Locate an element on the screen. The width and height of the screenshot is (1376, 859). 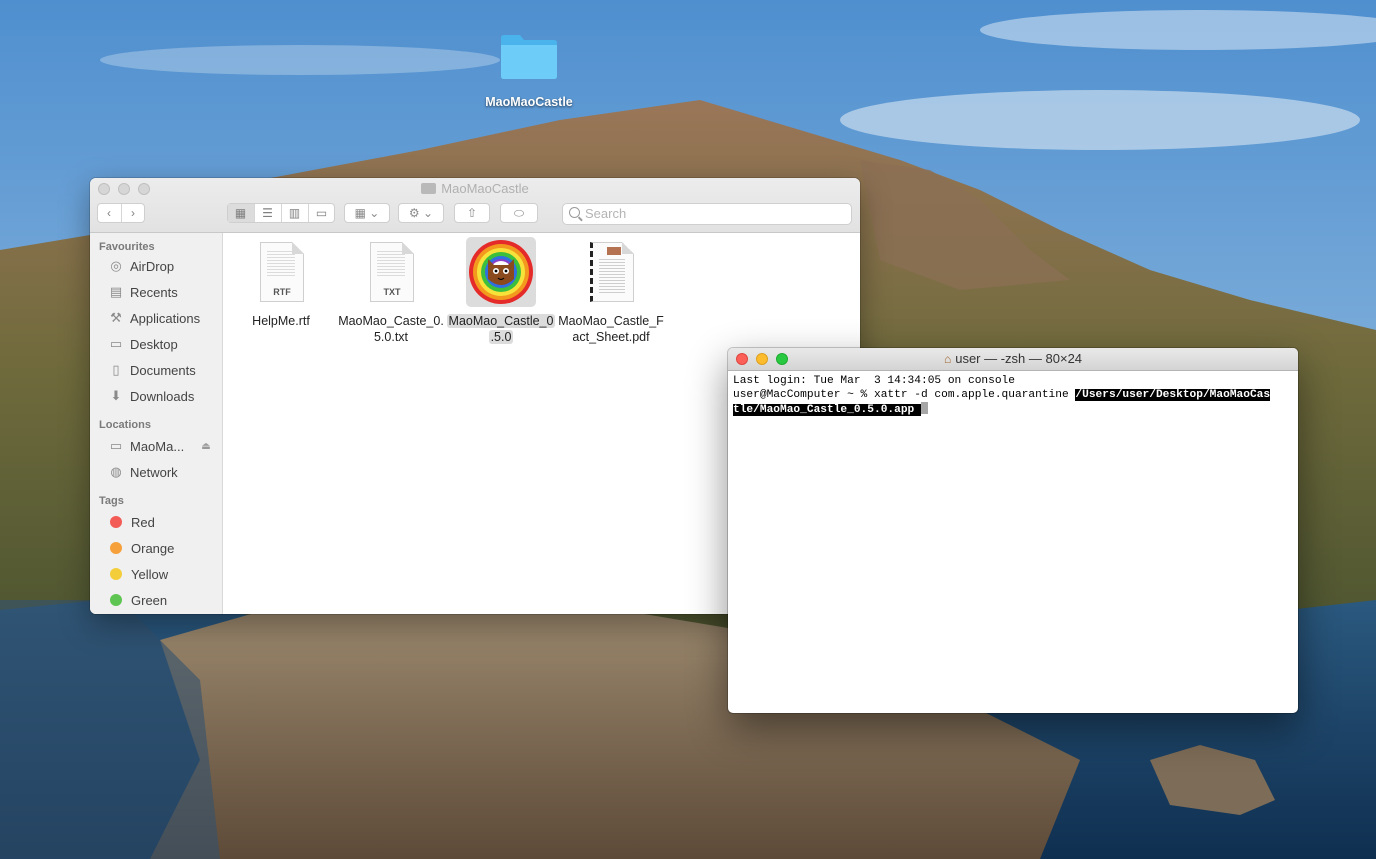
tag-button: ⬭ is located at coordinates (519, 213).